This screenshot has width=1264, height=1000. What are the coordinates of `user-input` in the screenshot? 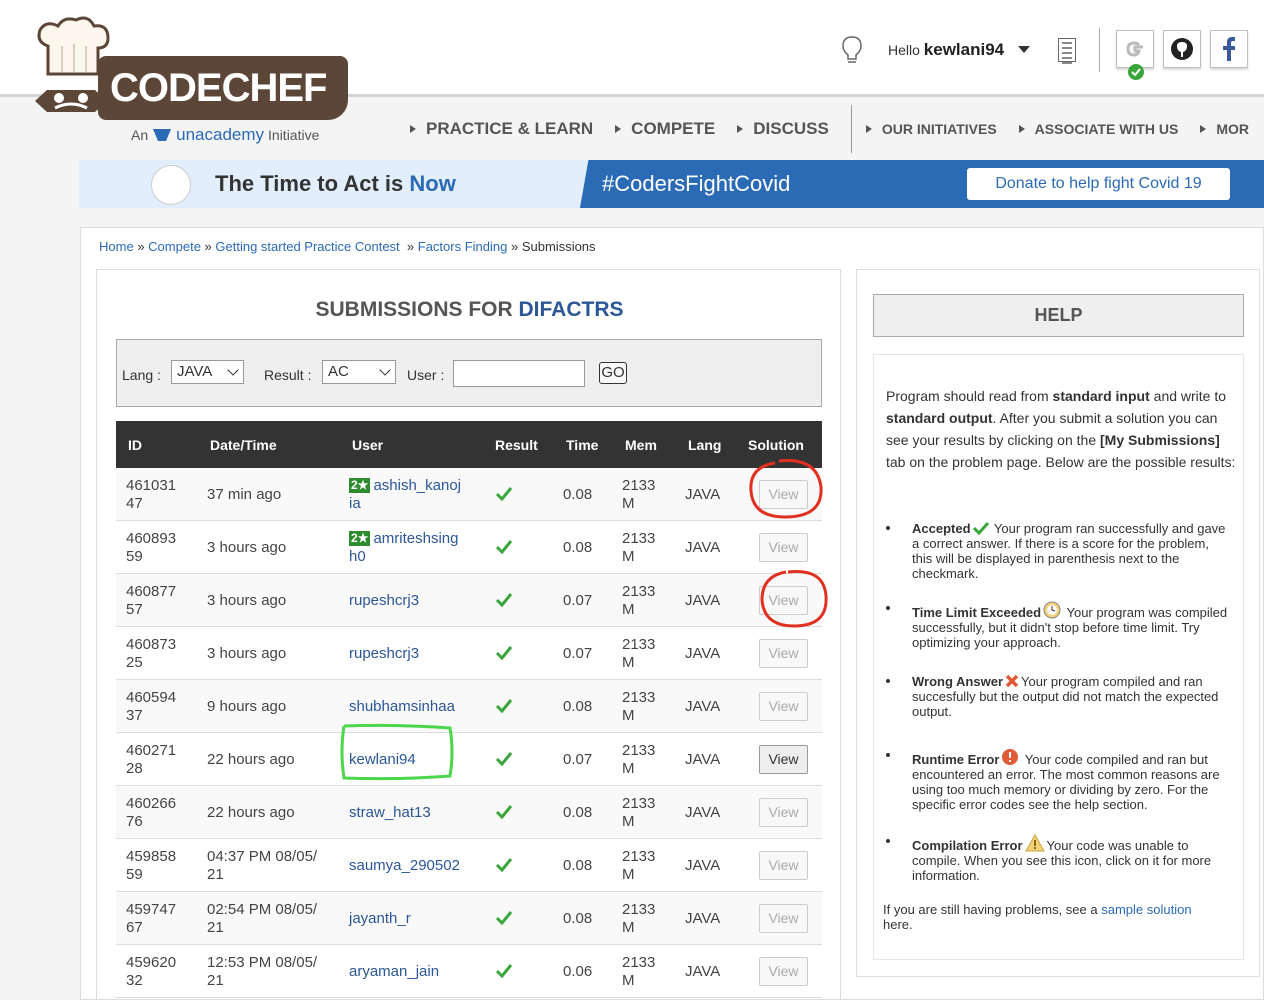 It's located at (519, 373).